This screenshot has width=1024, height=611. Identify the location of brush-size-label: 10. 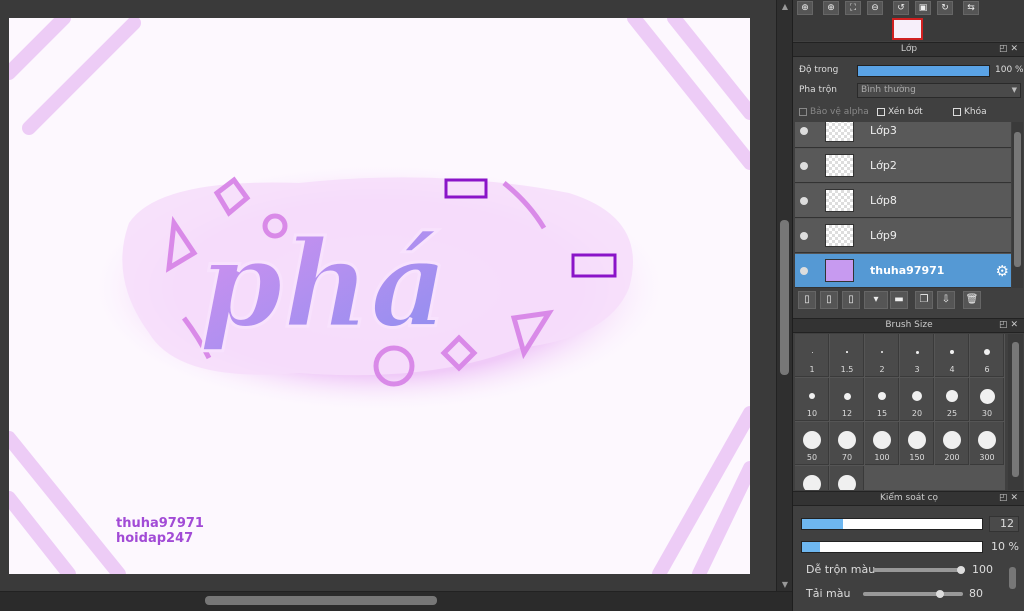
(812, 413).